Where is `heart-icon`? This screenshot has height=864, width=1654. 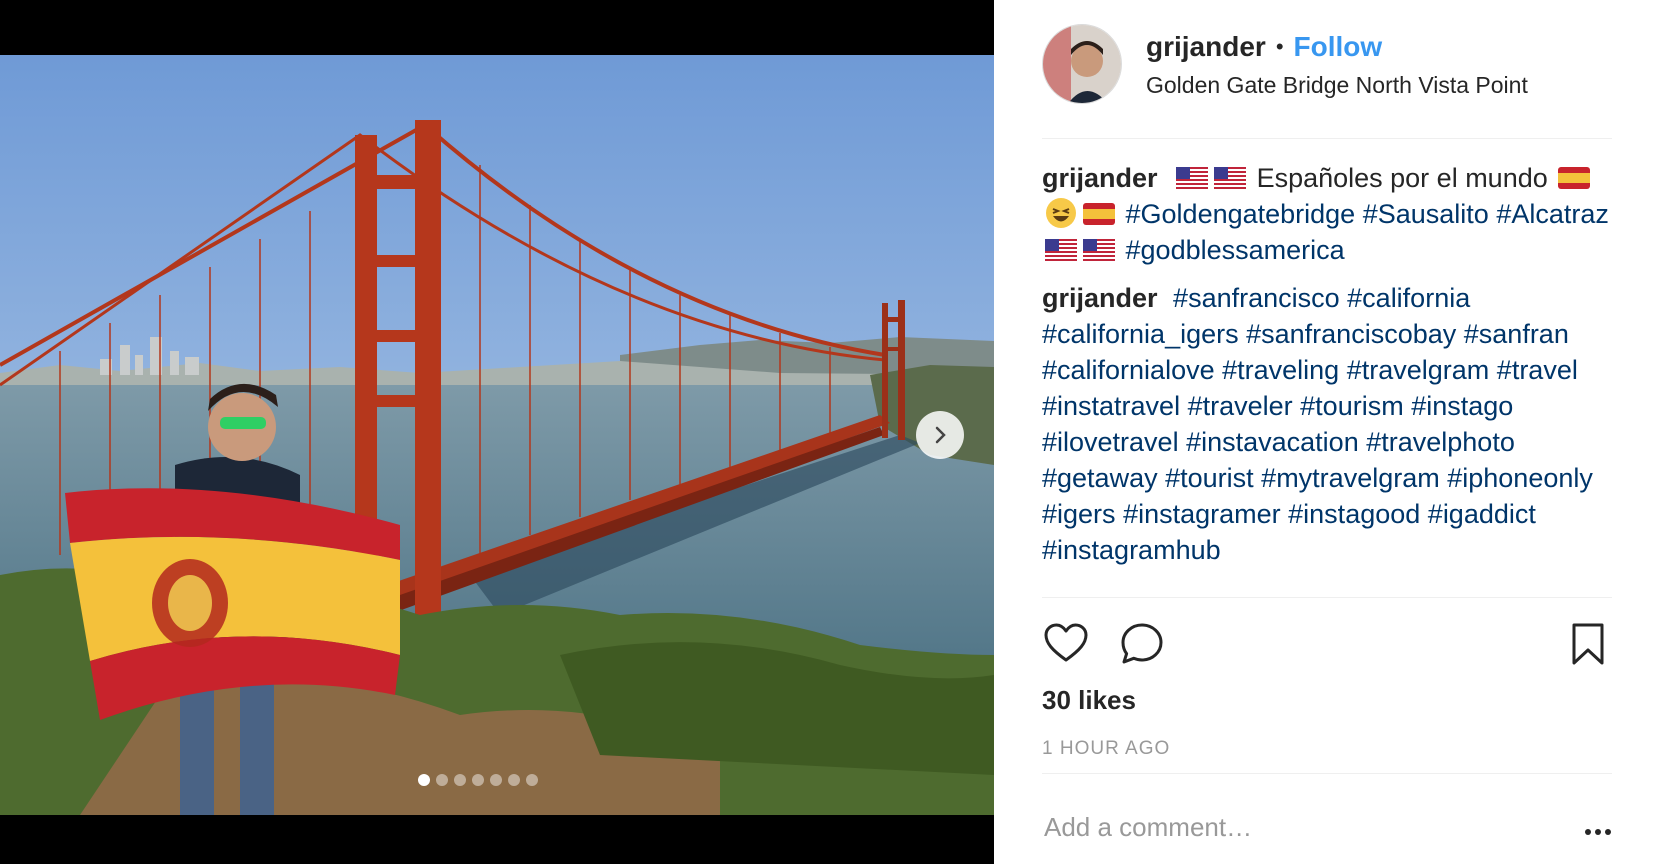
heart-icon is located at coordinates (1066, 642).